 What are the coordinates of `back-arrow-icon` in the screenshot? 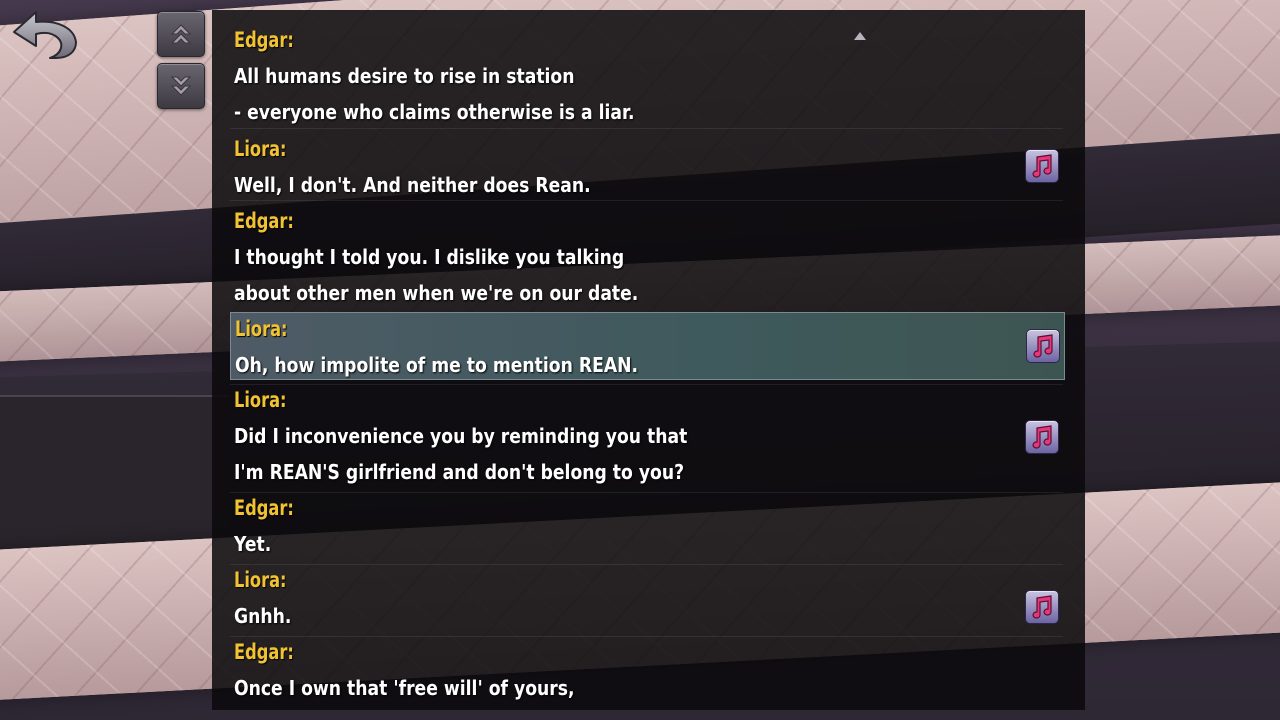 It's located at (45, 35).